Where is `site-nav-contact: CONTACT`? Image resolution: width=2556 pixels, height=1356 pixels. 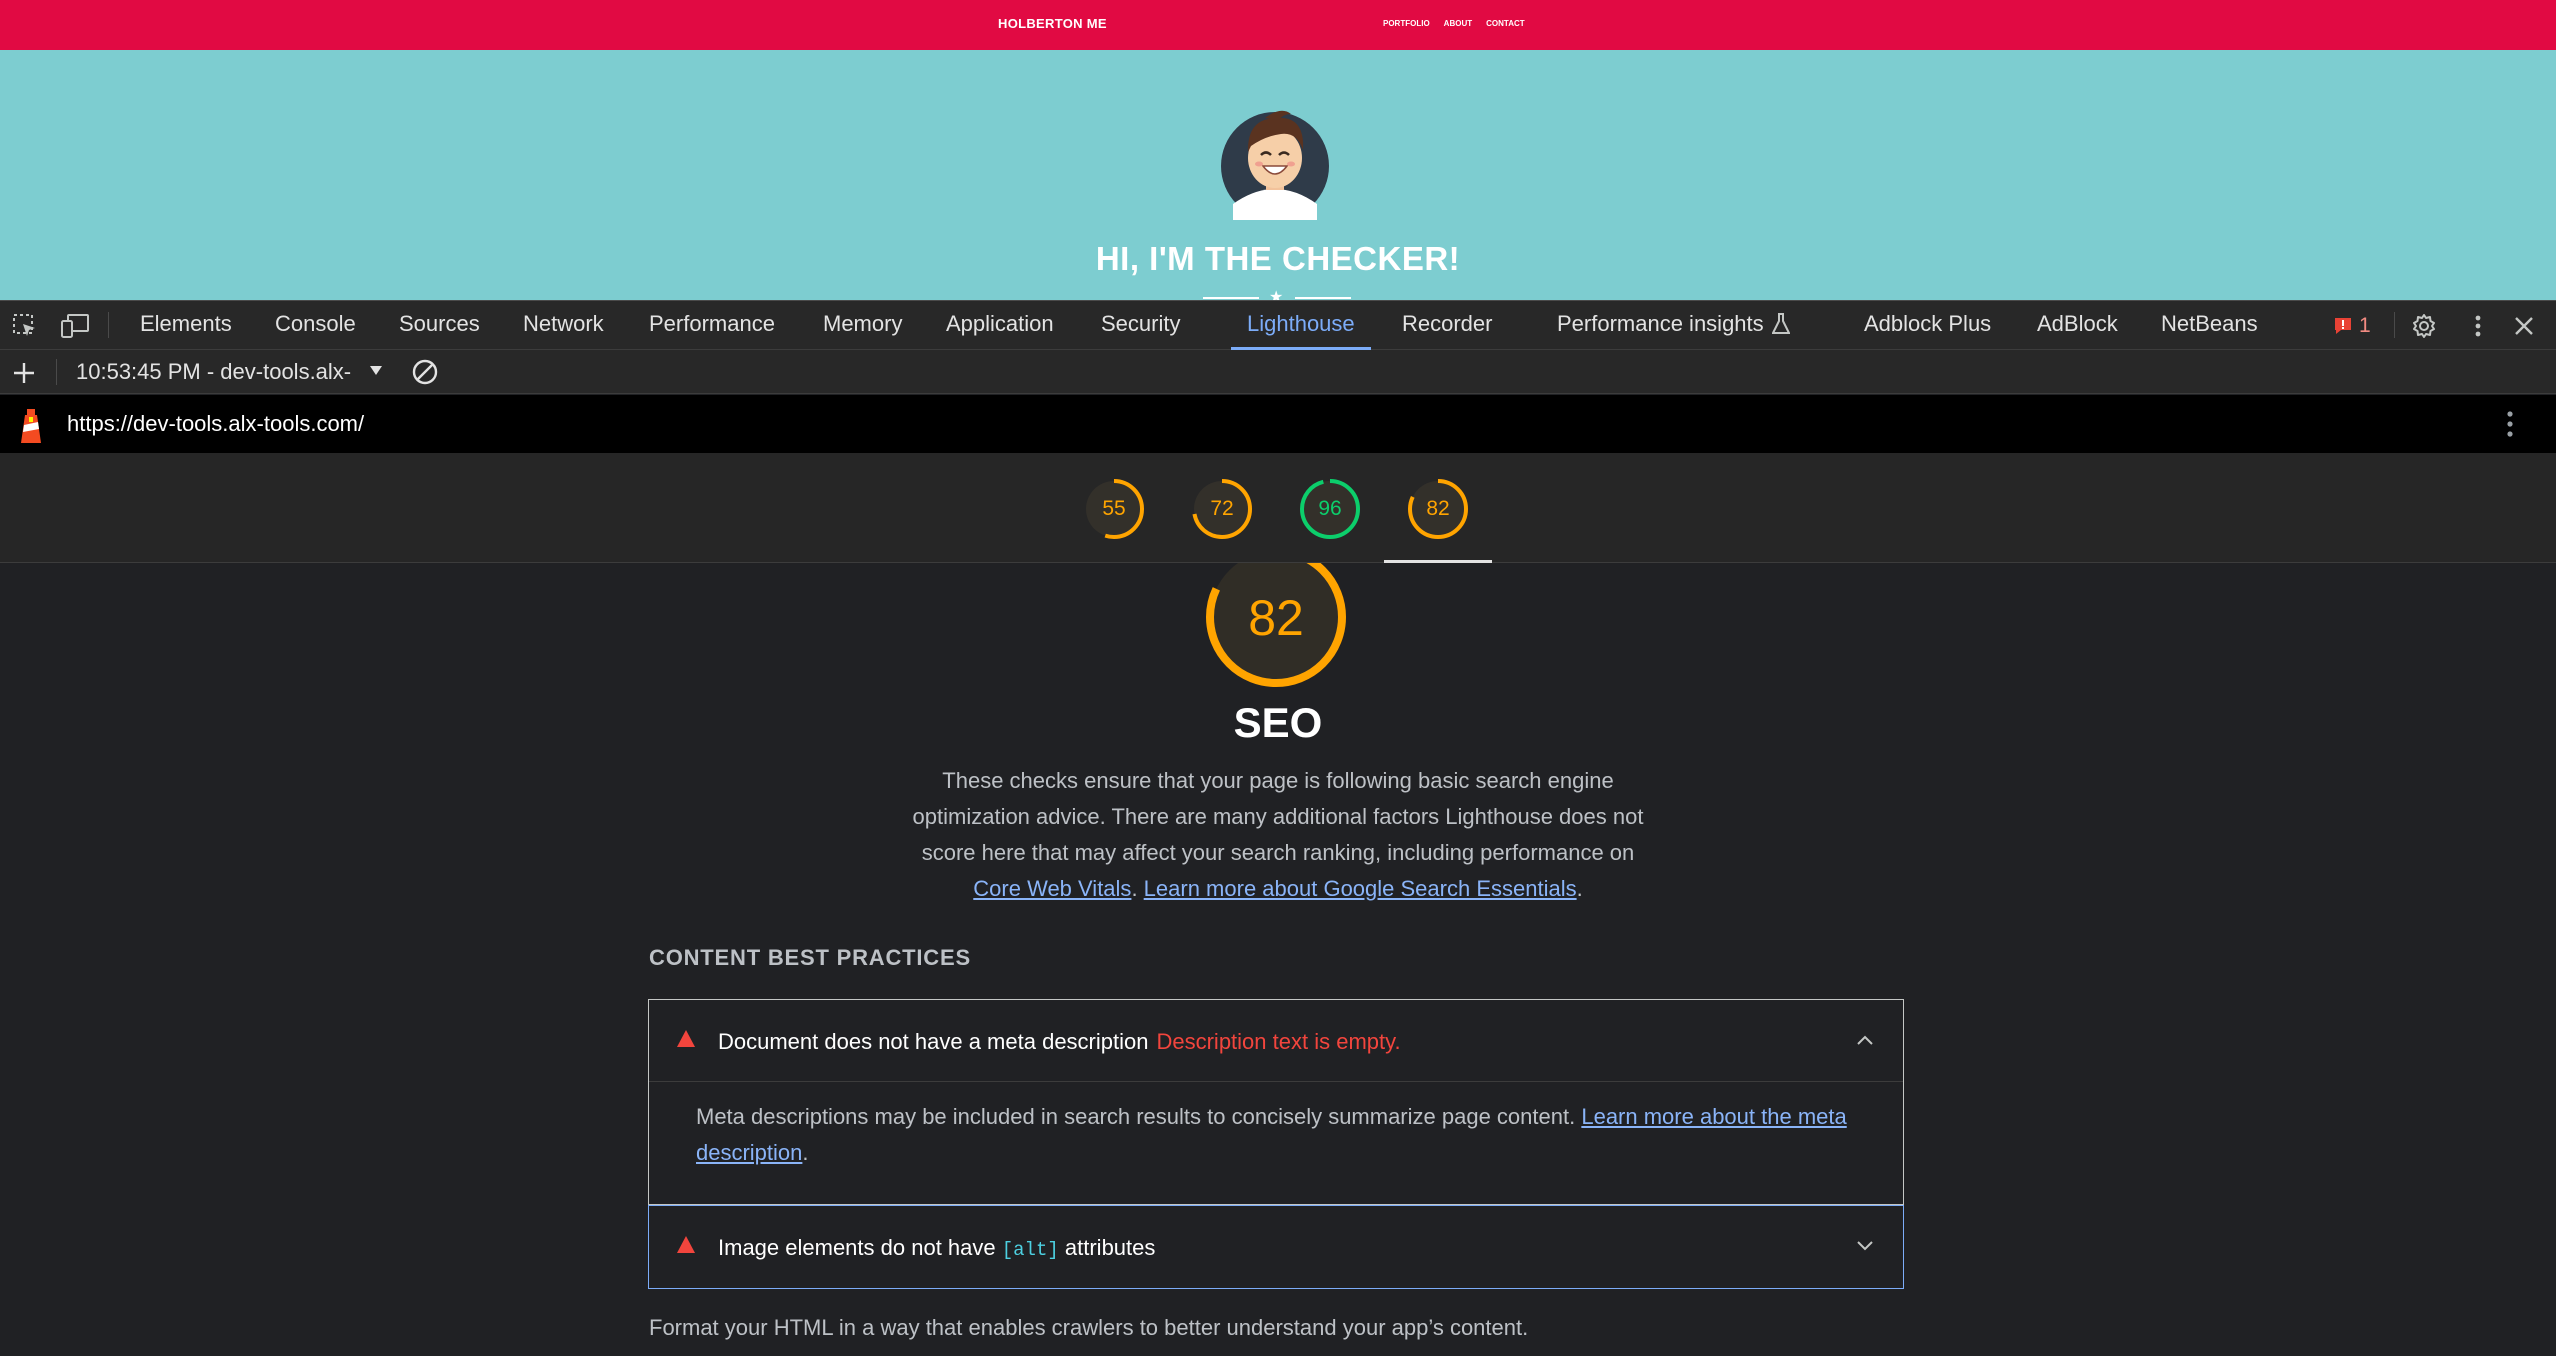 site-nav-contact: CONTACT is located at coordinates (1505, 23).